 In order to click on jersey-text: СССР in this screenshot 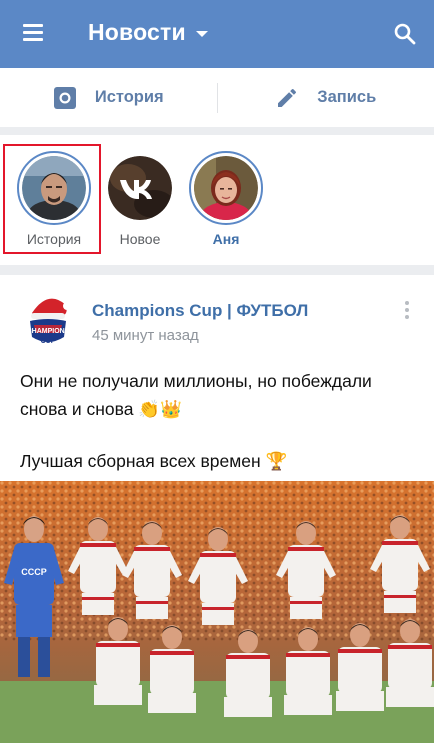, I will do `click(34, 572)`.